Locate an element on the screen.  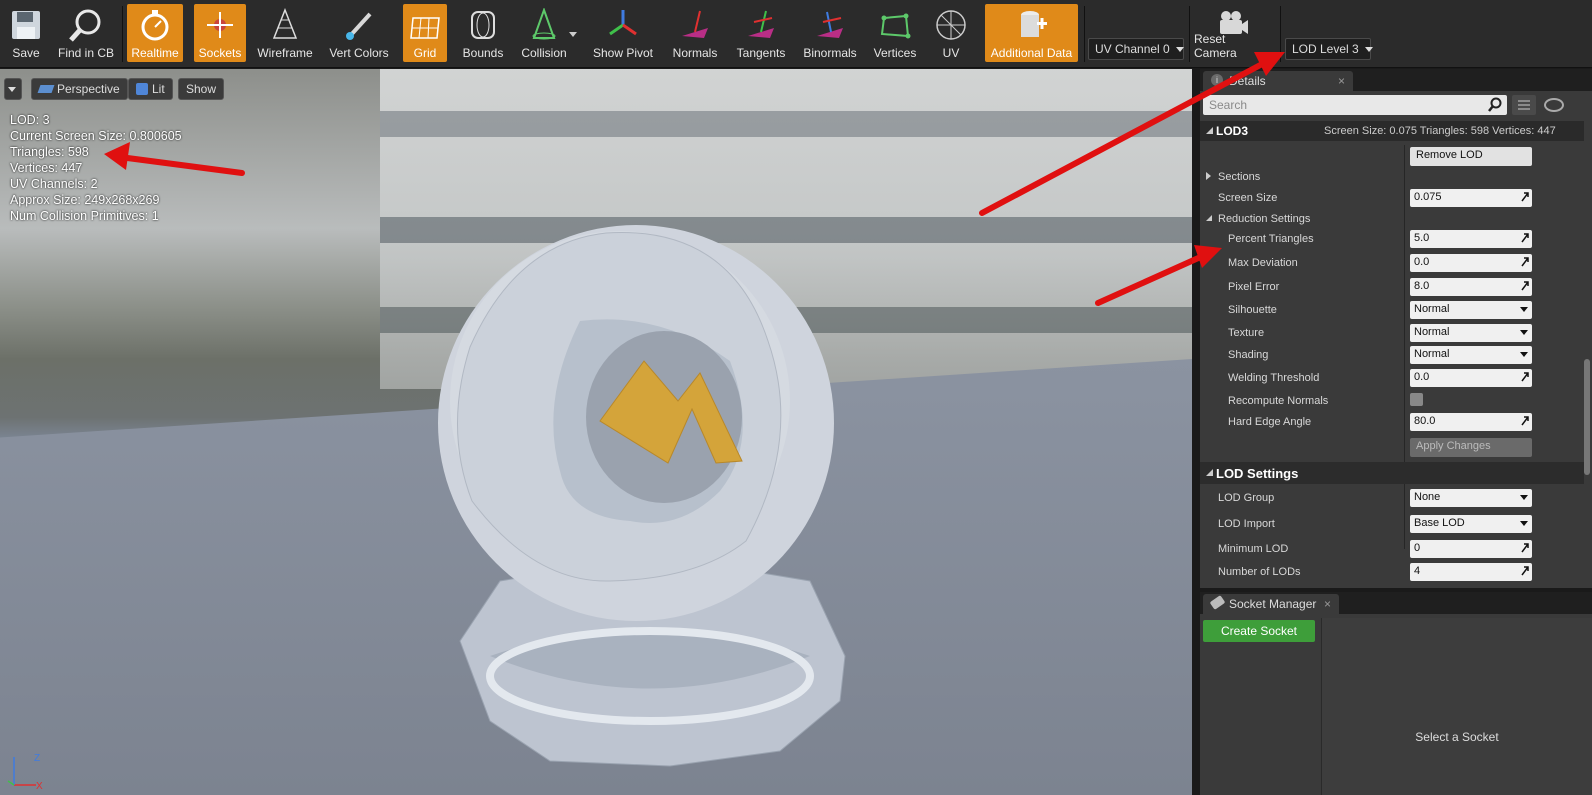
stat-approx-size: Approx Size: 249x268x269 is located at coordinates (85, 200).